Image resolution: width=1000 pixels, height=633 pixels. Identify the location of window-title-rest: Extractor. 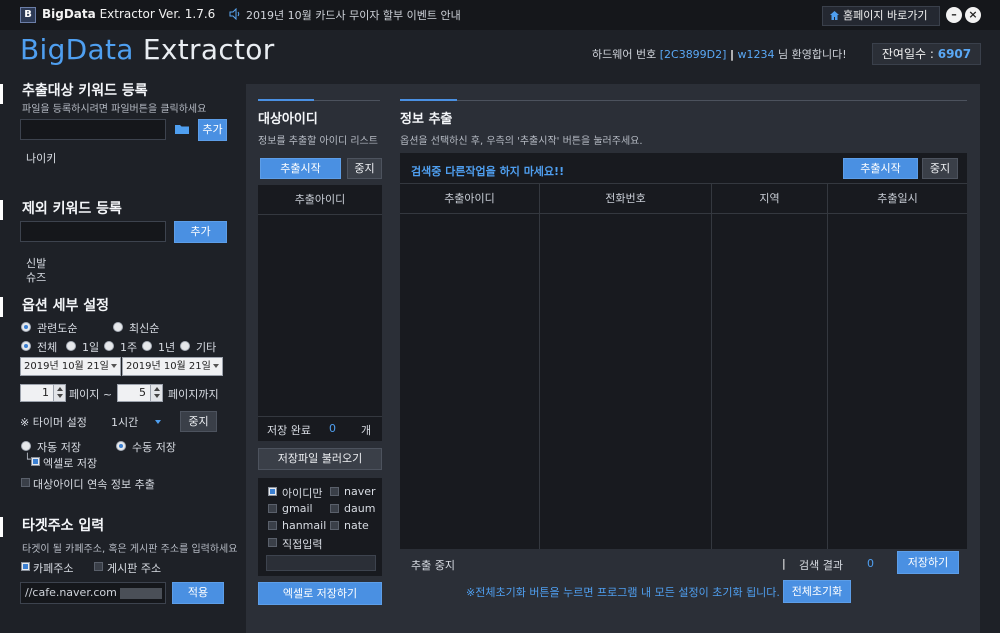
(125, 14).